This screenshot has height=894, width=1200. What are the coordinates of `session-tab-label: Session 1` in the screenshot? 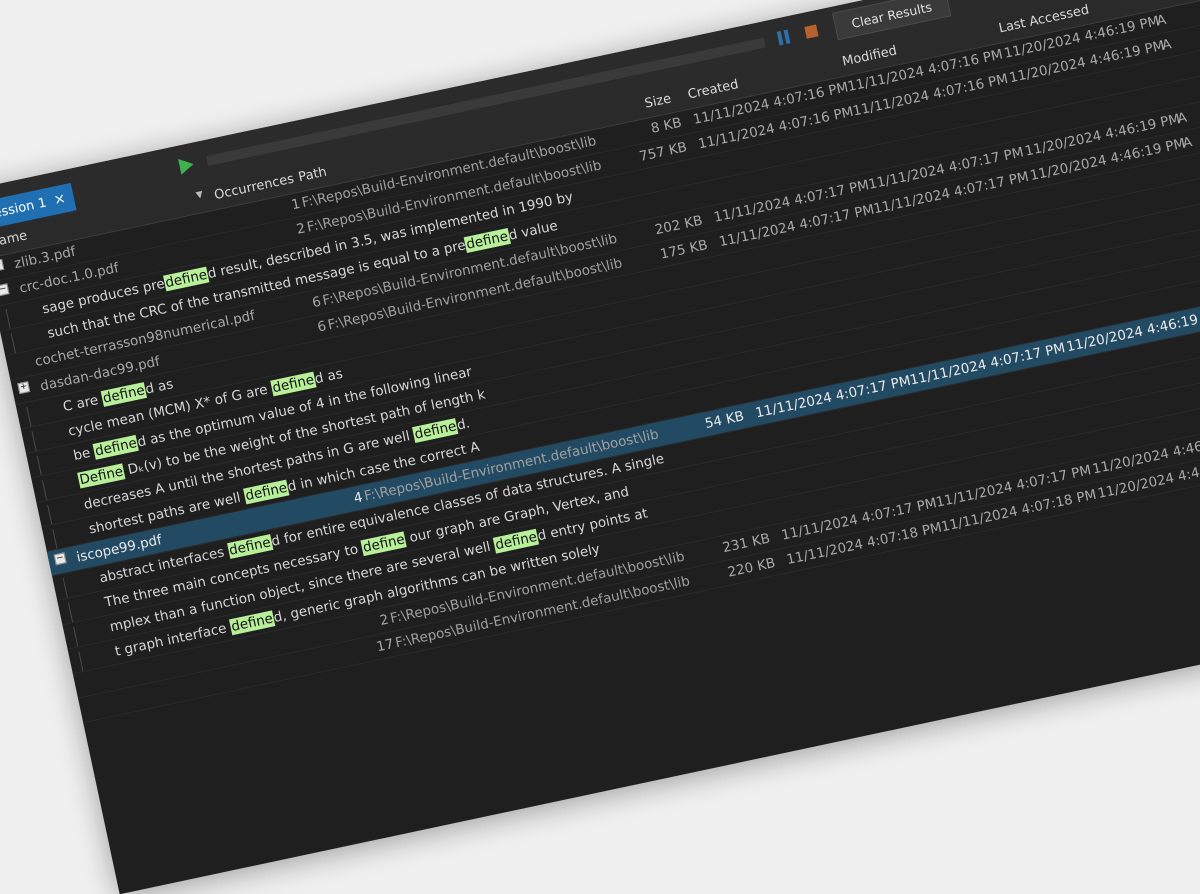 It's located at (24, 209).